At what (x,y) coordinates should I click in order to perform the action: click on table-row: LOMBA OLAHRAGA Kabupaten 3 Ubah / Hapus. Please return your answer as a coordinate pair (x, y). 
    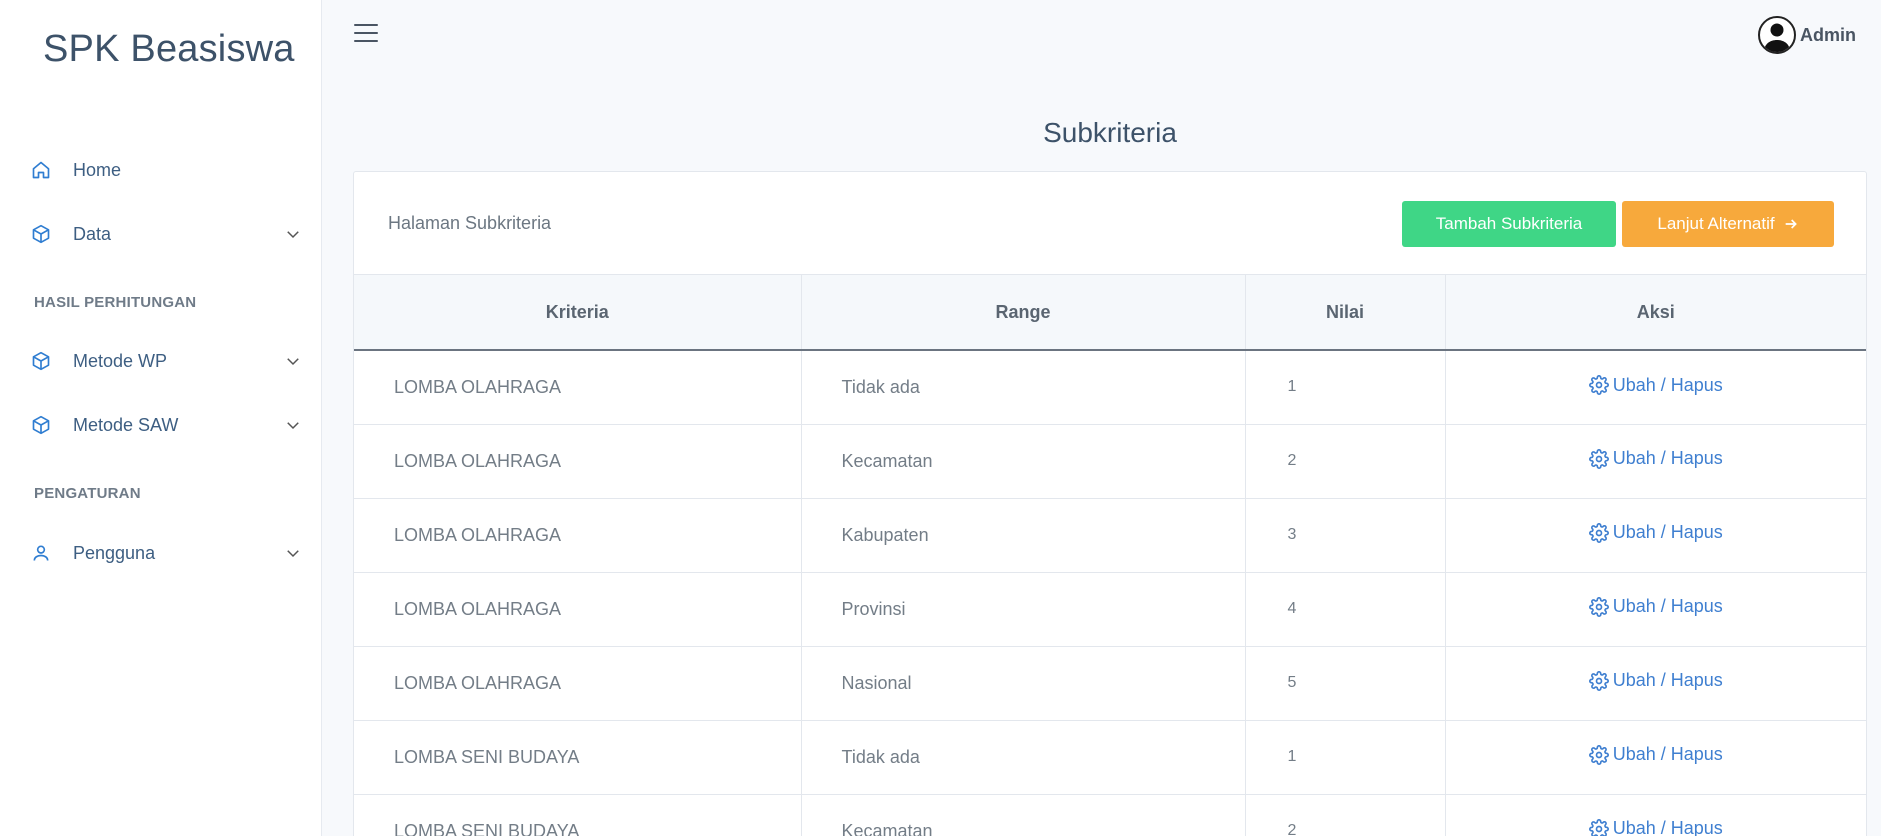
    Looking at the image, I should click on (1110, 535).